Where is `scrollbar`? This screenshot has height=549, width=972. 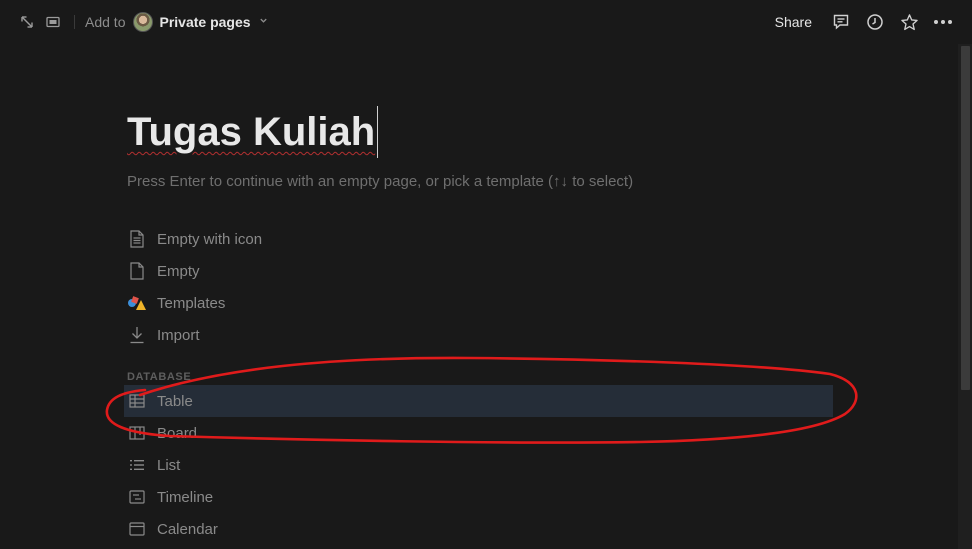
scrollbar is located at coordinates (965, 296).